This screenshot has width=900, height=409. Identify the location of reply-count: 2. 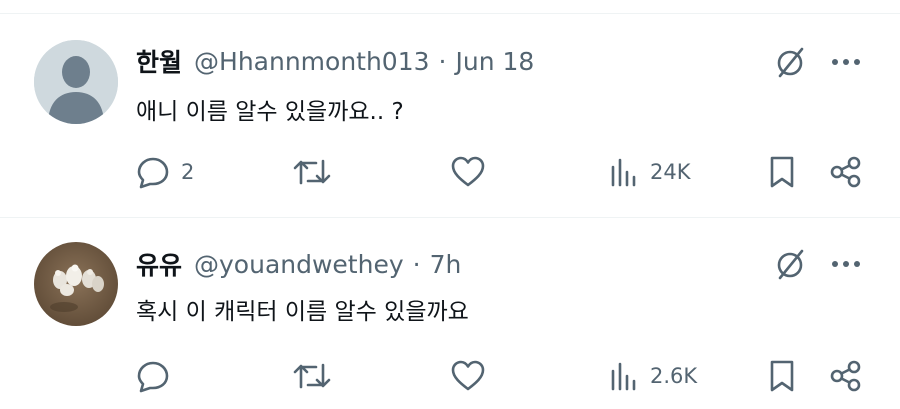
(188, 172).